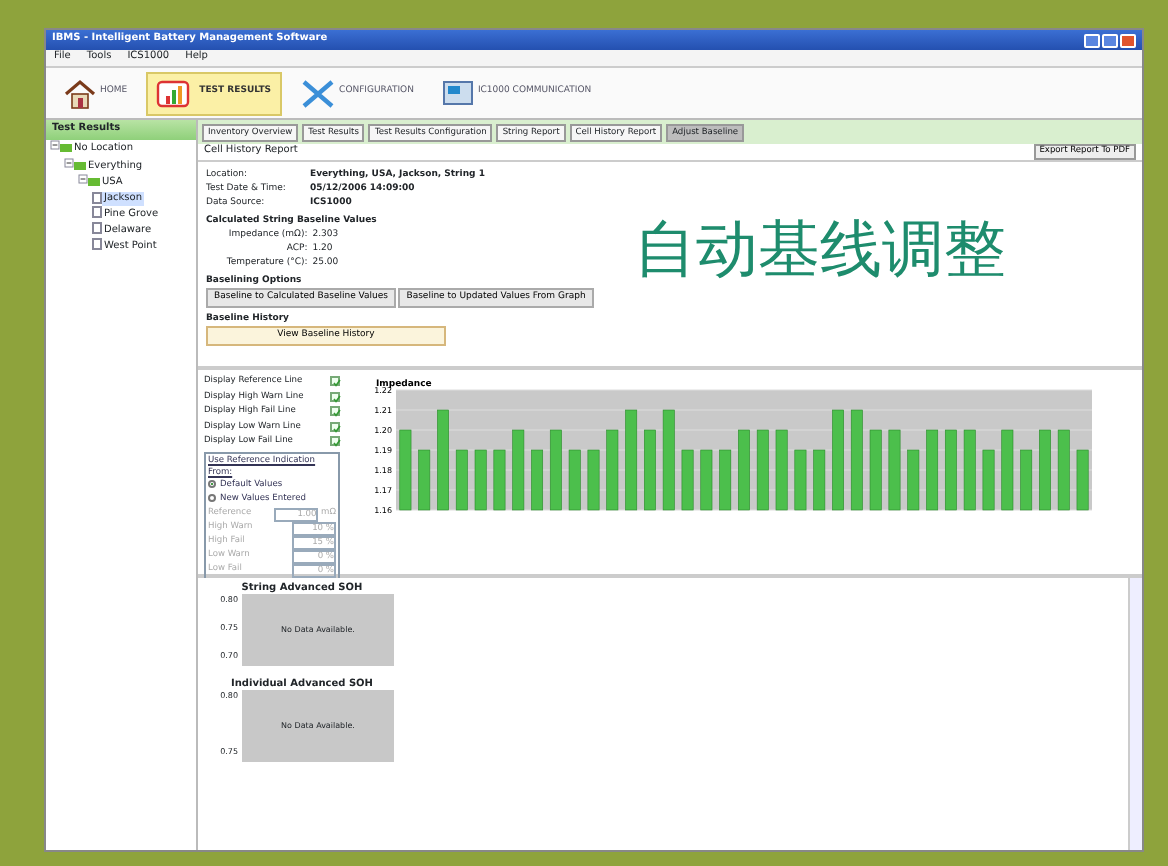 Image resolution: width=1168 pixels, height=866 pixels. Describe the element at coordinates (1110, 40) in the screenshot. I see `maximize-button` at that location.